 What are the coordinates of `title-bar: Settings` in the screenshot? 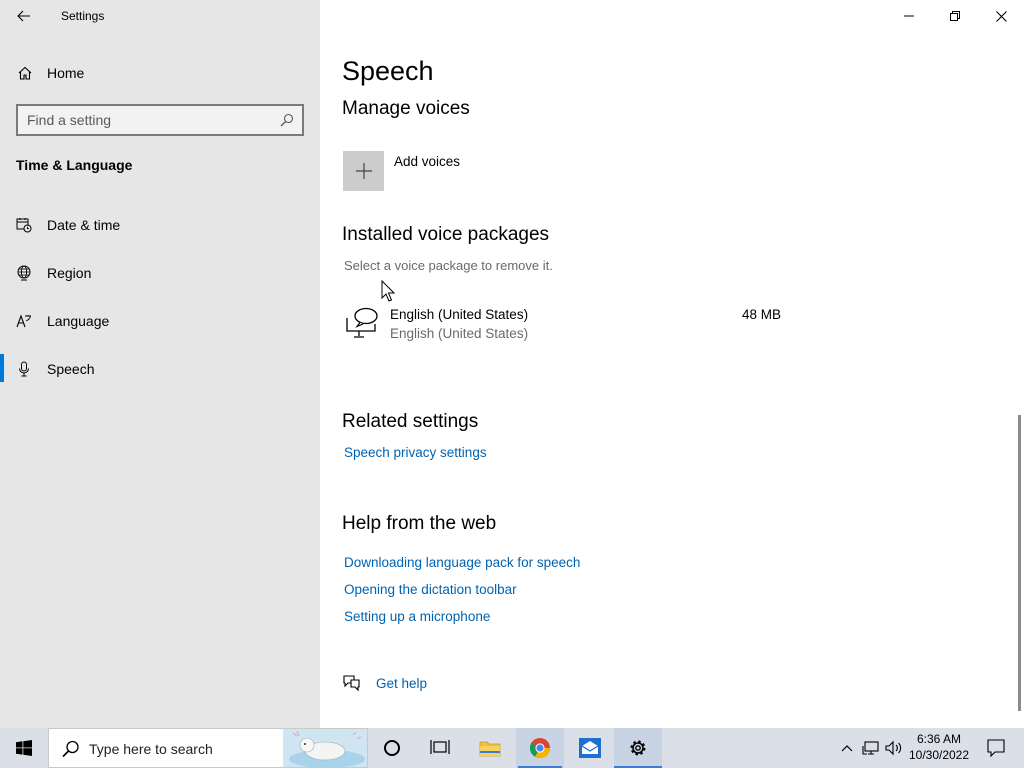 It's located at (160, 16).